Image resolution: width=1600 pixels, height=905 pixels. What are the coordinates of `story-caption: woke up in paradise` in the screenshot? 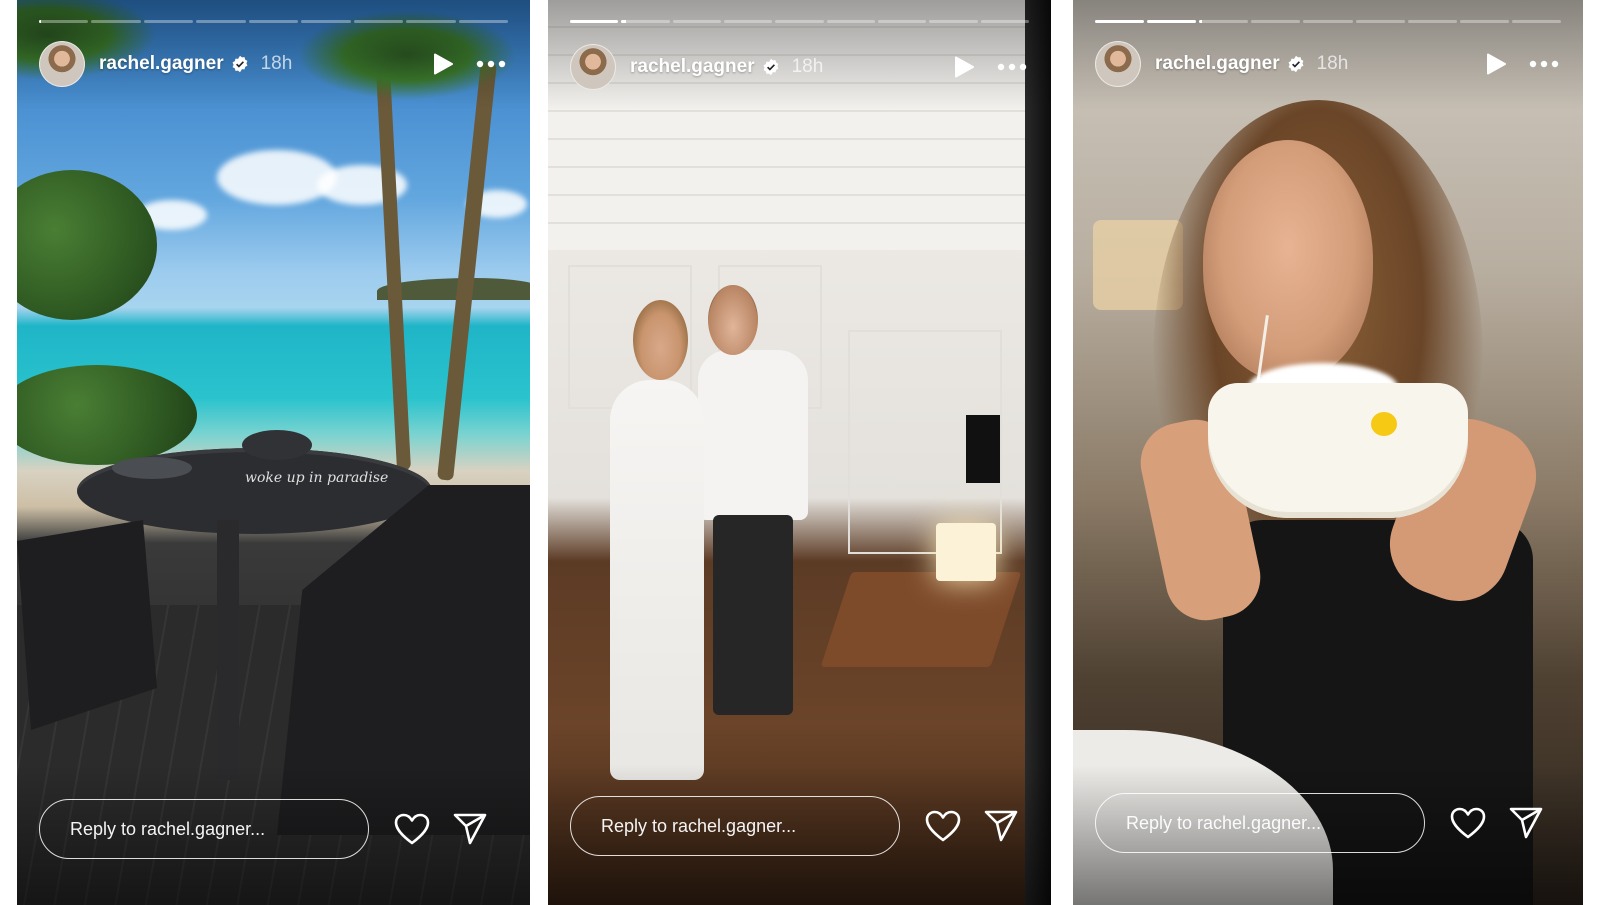 It's located at (317, 478).